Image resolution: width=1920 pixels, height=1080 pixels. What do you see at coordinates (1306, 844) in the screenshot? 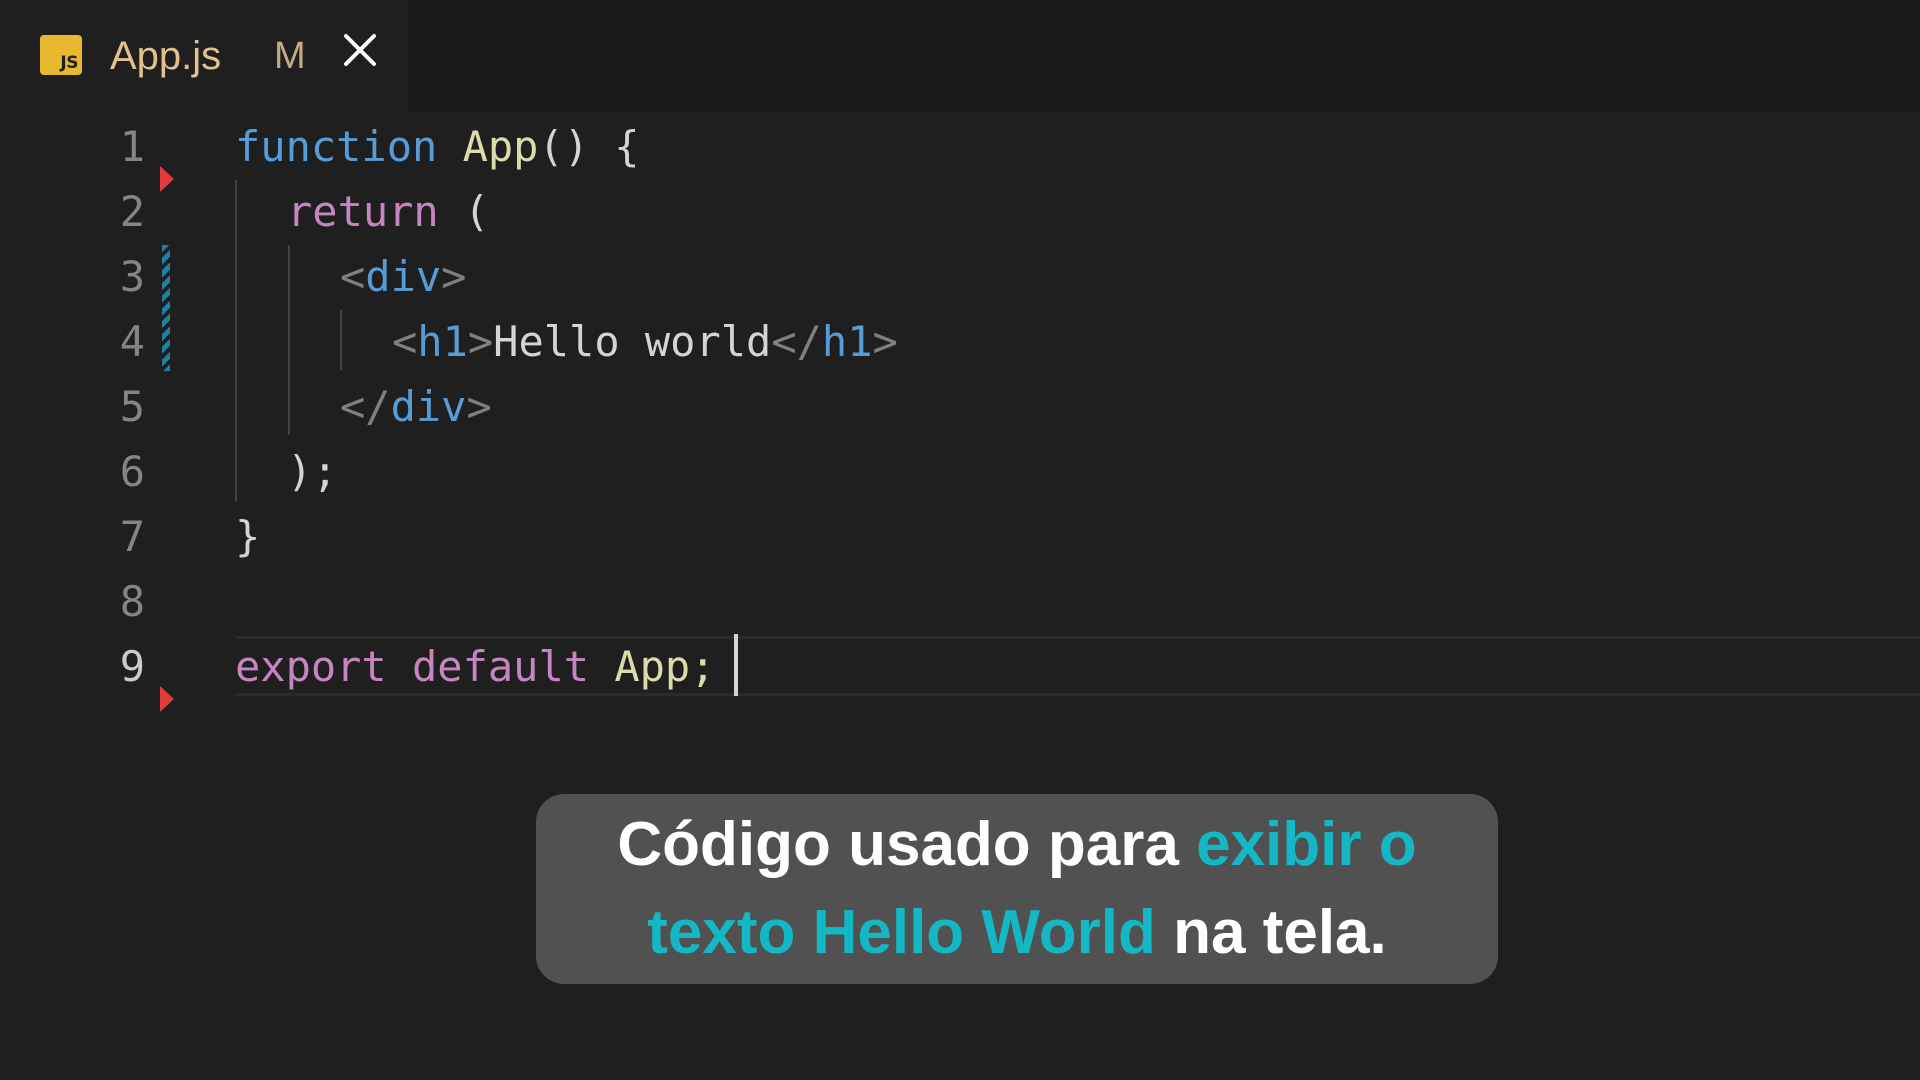
I see `caption-highlight: exibir o` at bounding box center [1306, 844].